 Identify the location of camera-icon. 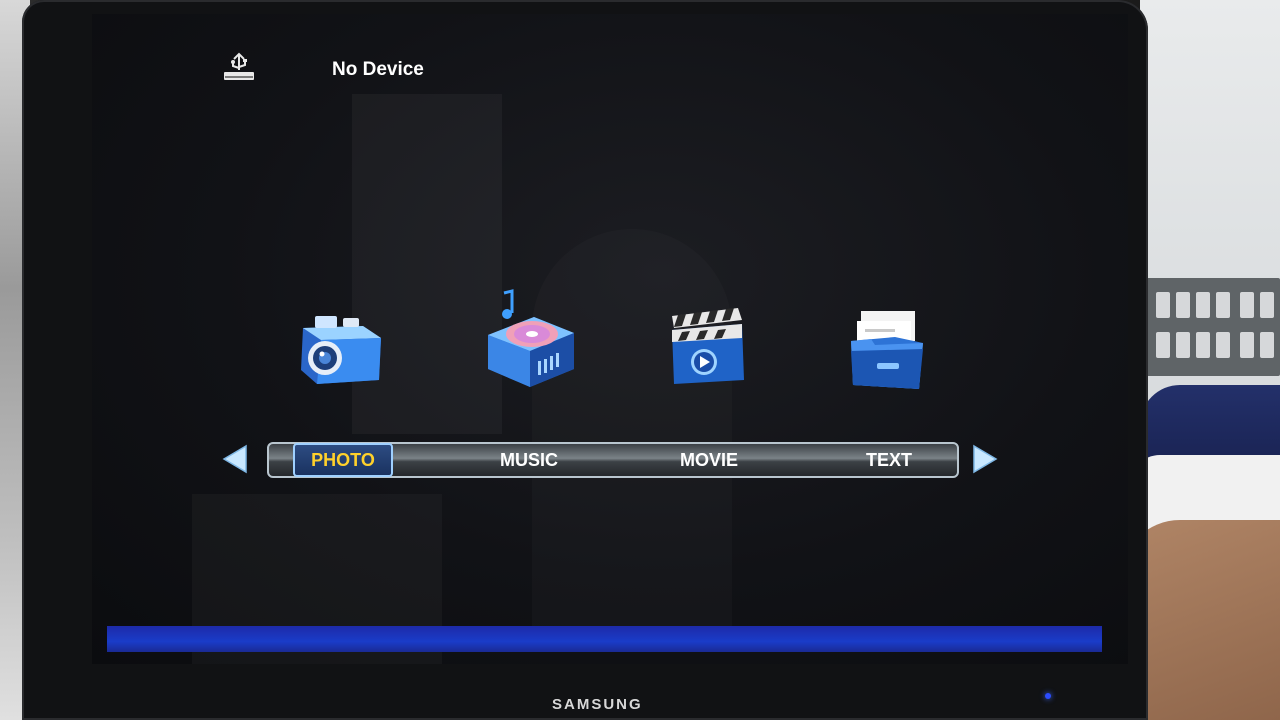
(342, 345).